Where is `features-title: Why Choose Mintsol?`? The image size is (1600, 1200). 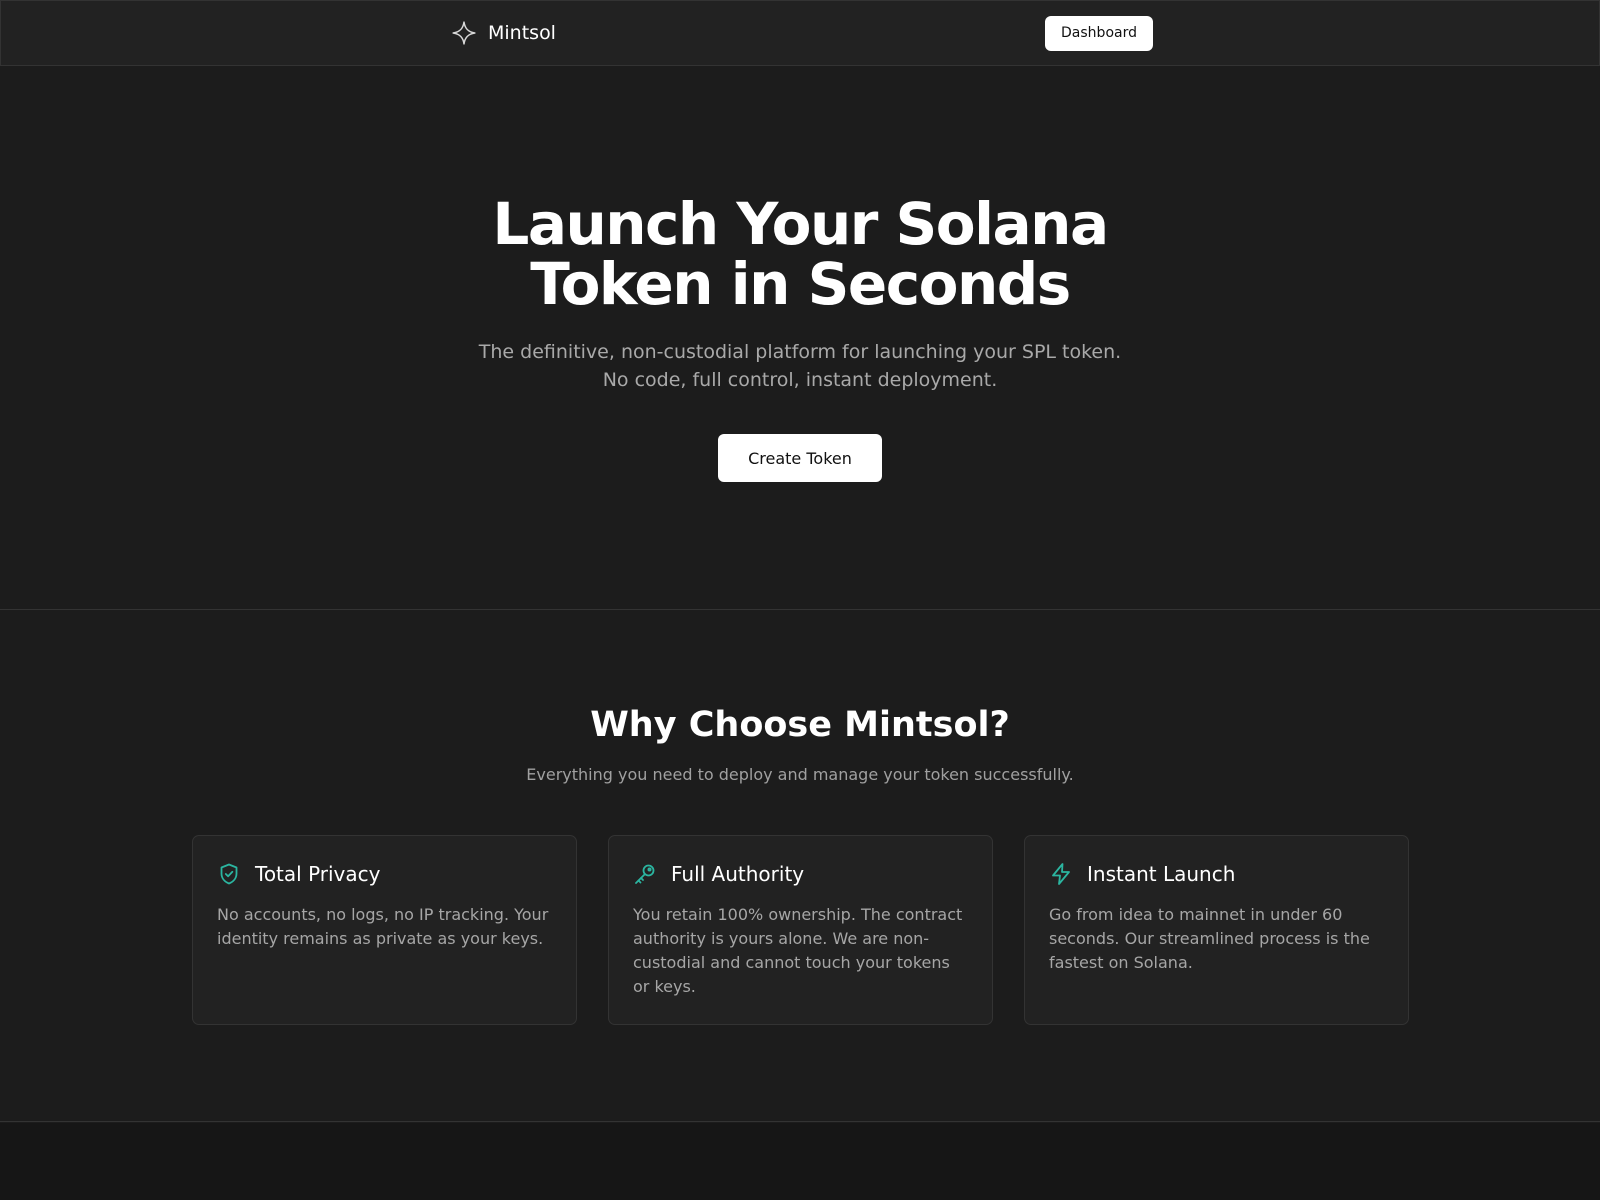
features-title: Why Choose Mintsol? is located at coordinates (800, 725).